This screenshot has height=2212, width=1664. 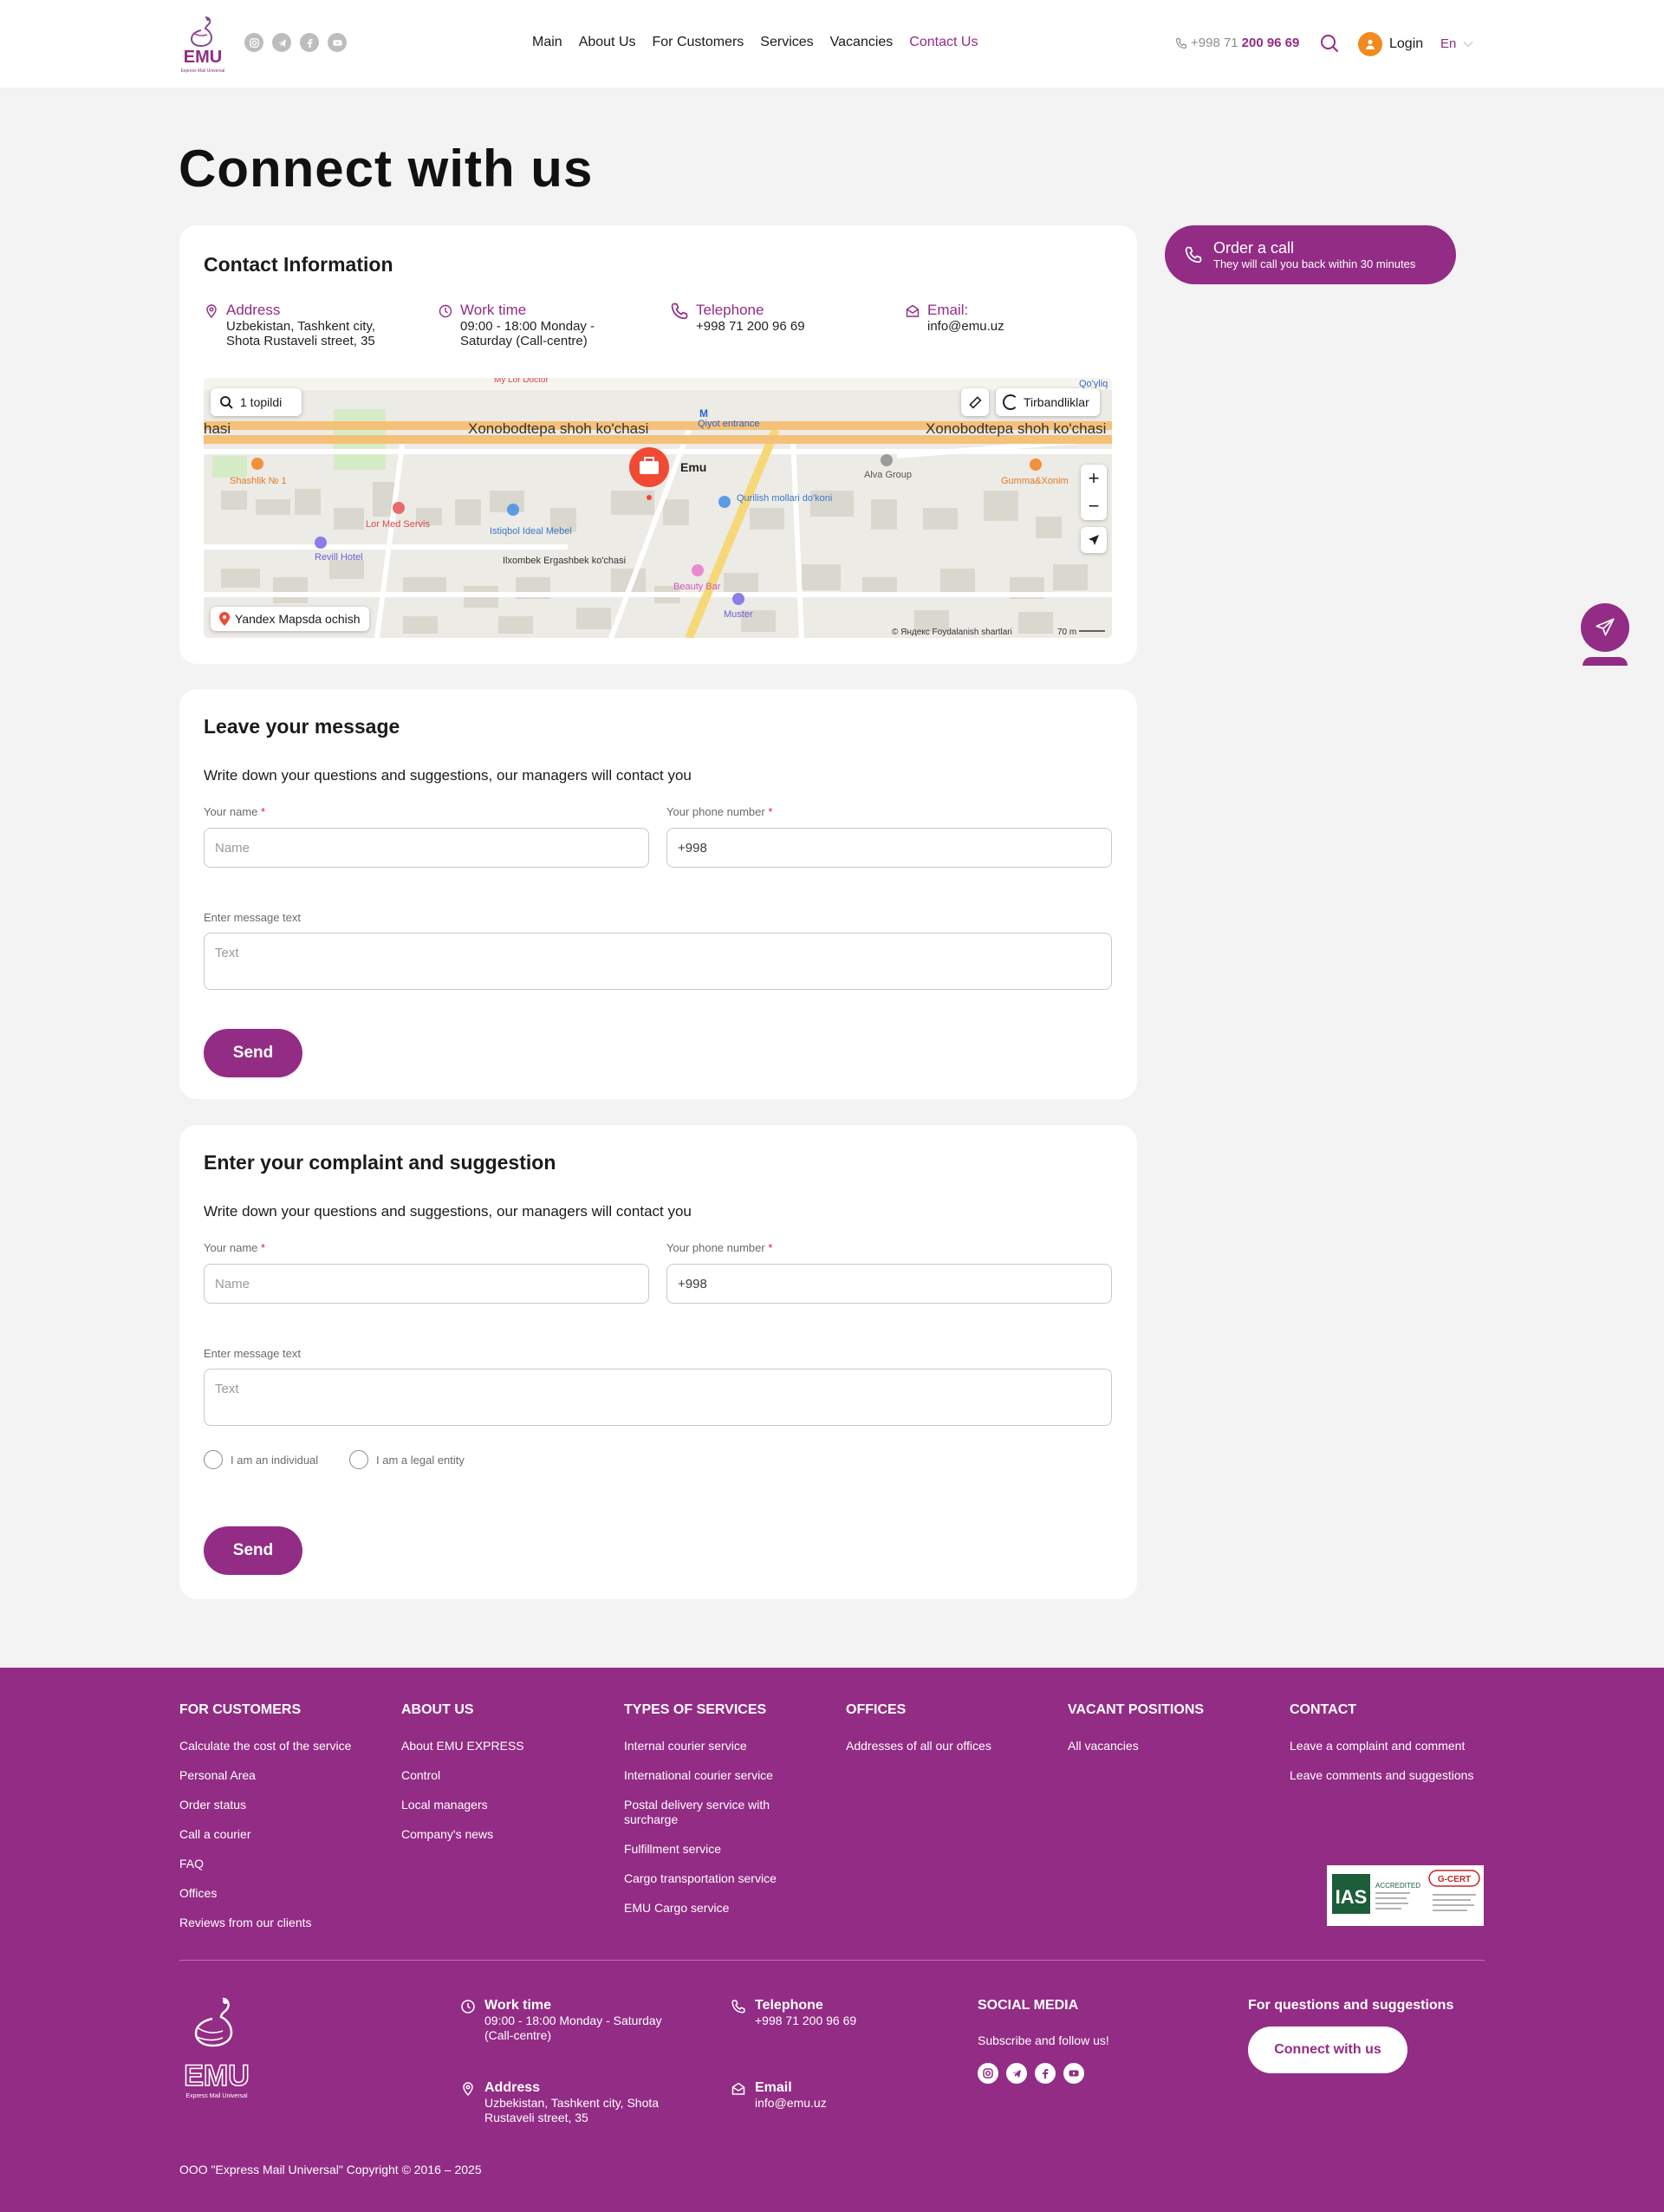 I want to click on map-search-result: 1 topildi, so click(x=256, y=402).